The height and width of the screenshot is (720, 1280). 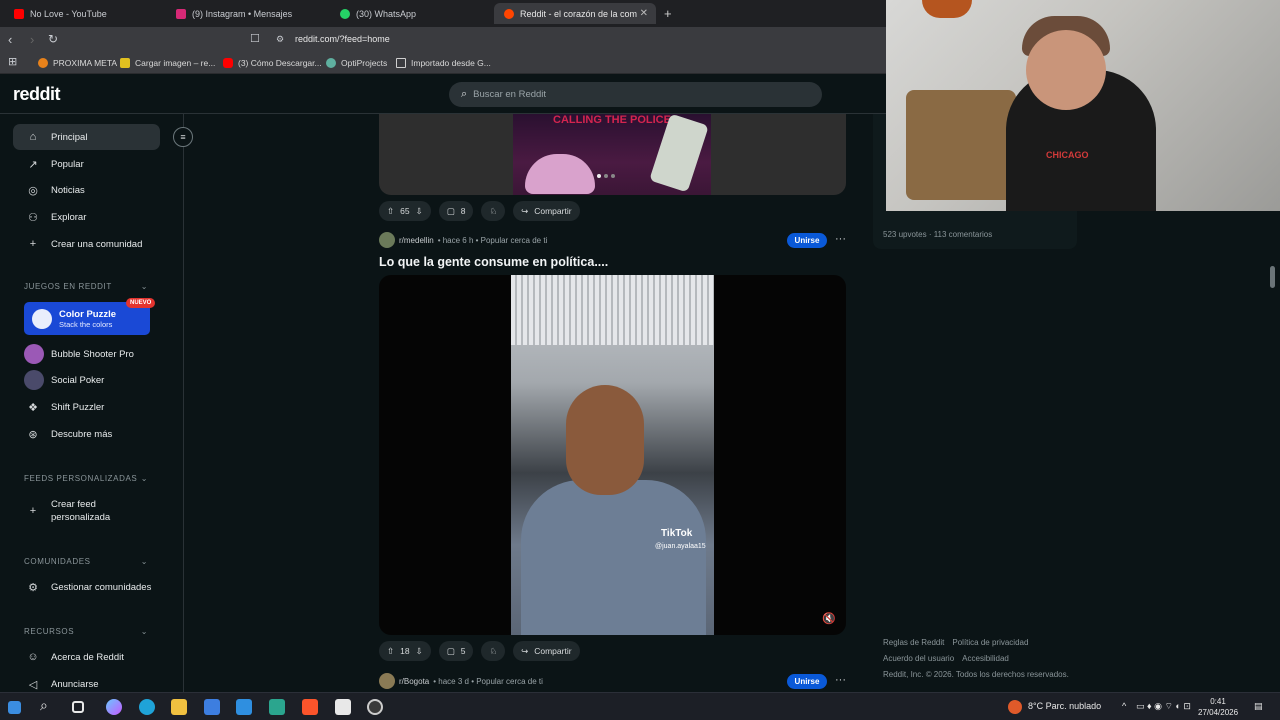 I want to click on sidebar-item-explorar: ⚇ Explorar, so click(x=86, y=217).